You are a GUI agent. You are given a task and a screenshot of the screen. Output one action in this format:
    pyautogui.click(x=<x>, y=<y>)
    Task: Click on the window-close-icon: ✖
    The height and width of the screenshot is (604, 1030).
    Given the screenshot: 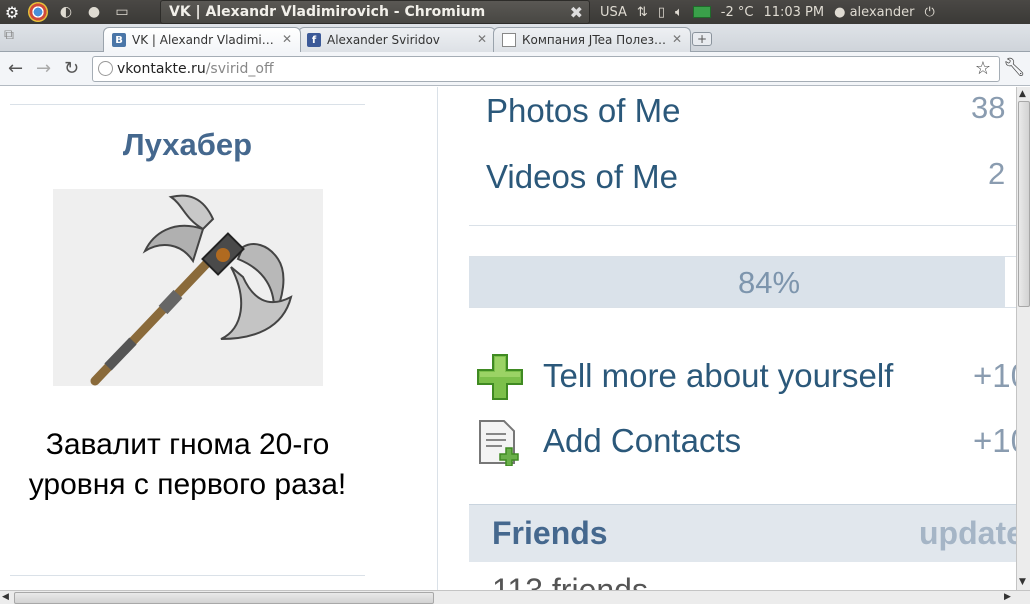 What is the action you would take?
    pyautogui.click(x=576, y=12)
    